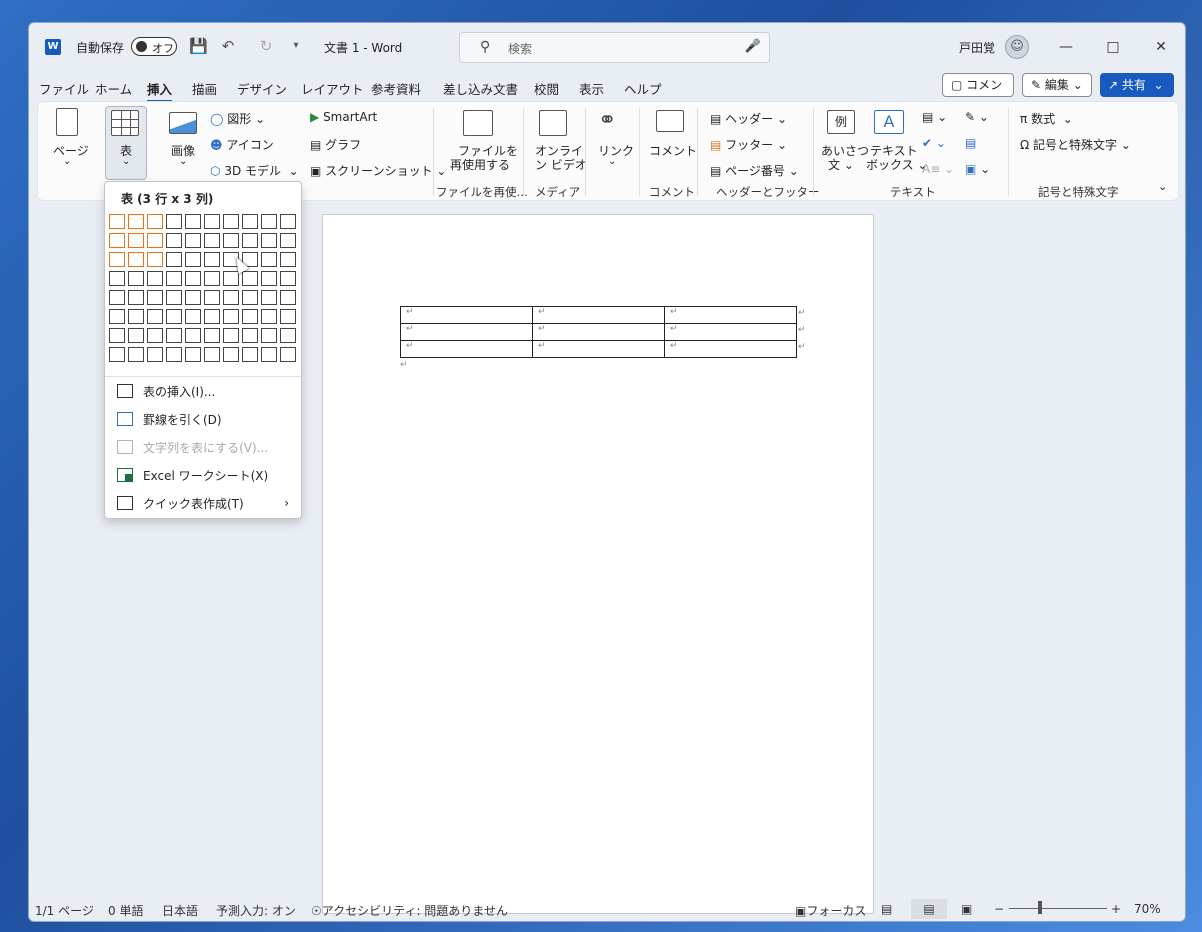 The width and height of the screenshot is (1202, 932). I want to click on web-layout-icon: ▣, so click(966, 909).